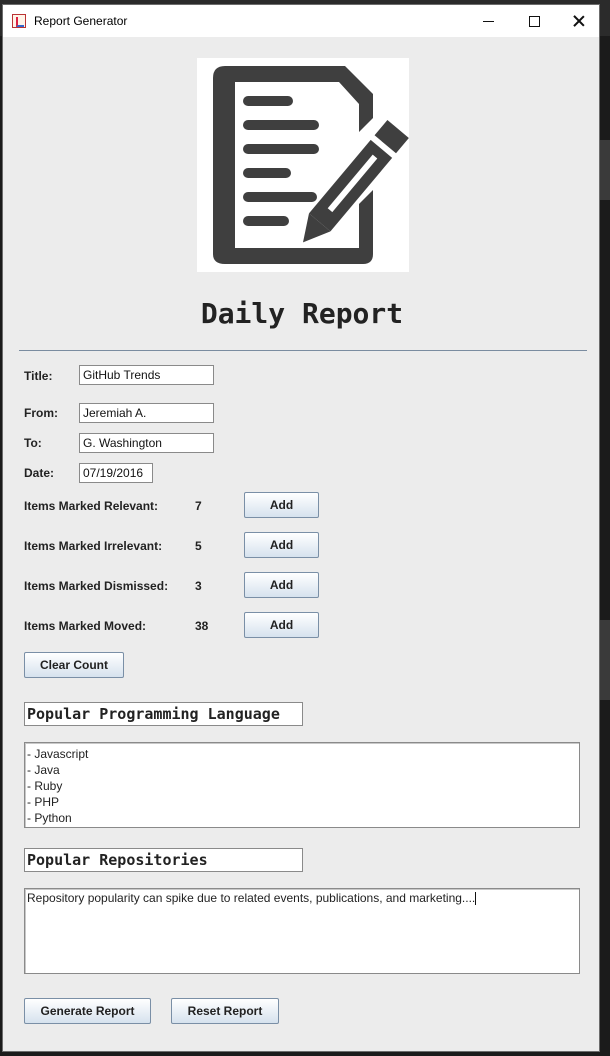  What do you see at coordinates (281, 545) in the screenshot?
I see `add-irrelevant-button: Add` at bounding box center [281, 545].